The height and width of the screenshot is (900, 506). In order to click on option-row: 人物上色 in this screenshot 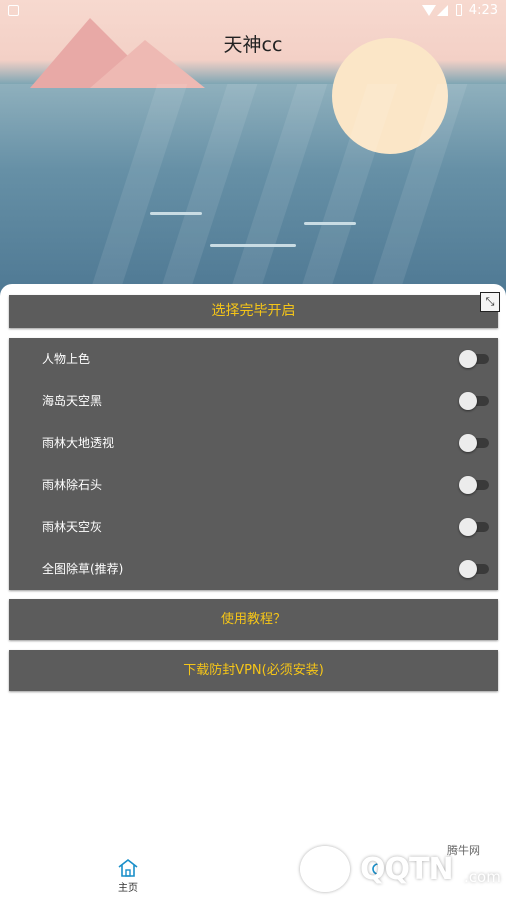, I will do `click(253, 359)`.